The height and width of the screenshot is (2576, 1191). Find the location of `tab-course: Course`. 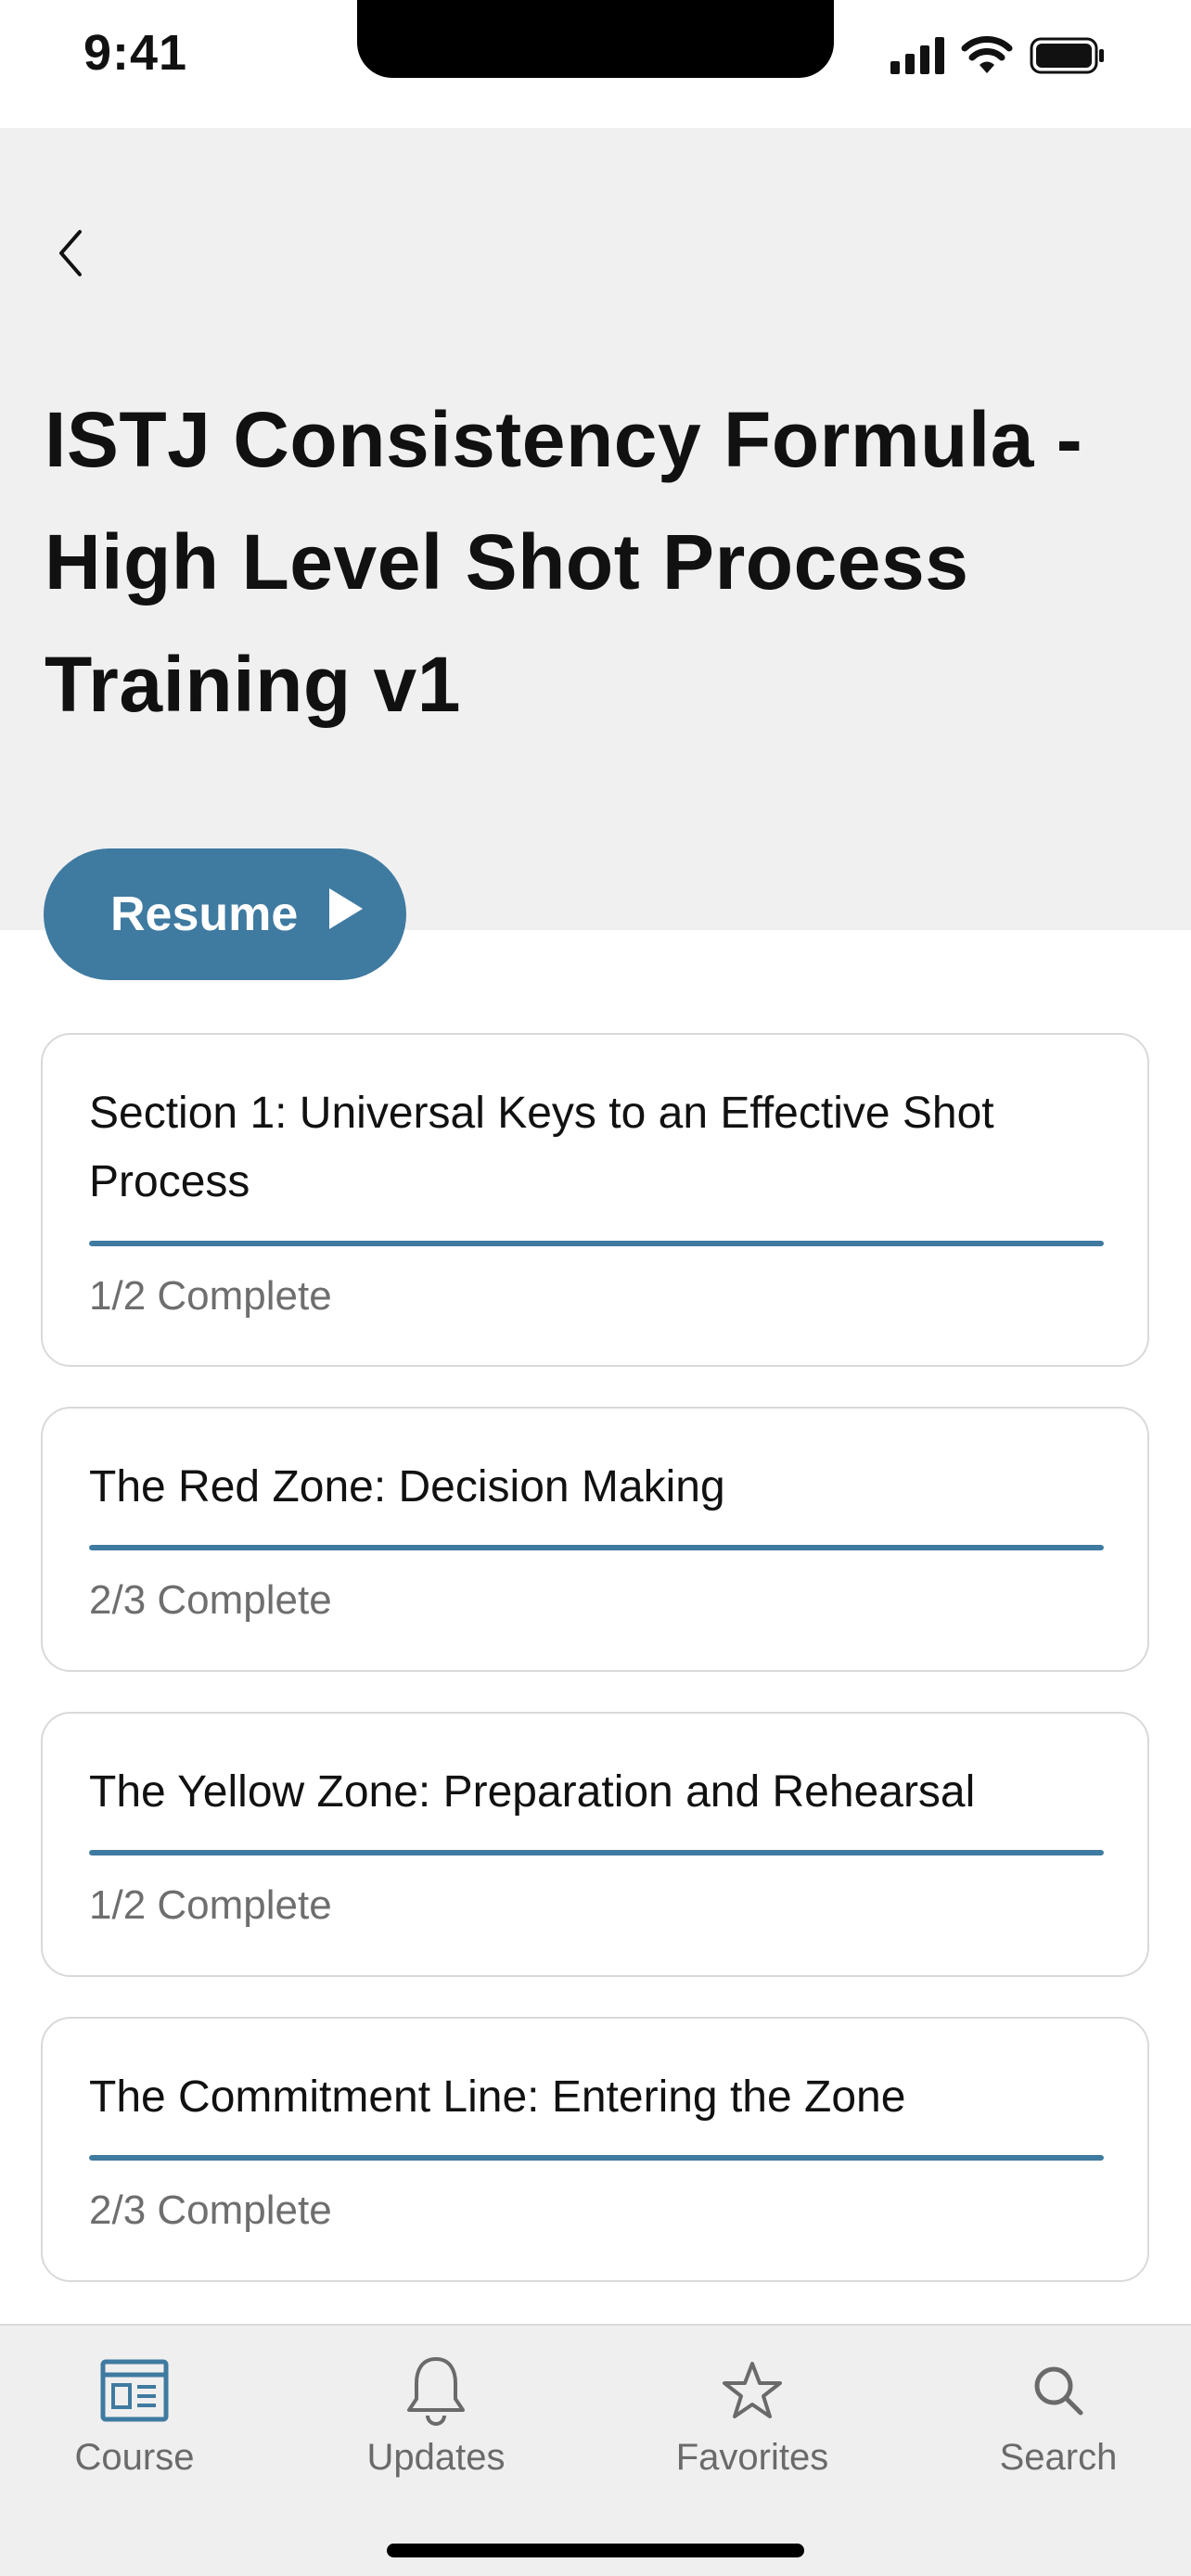

tab-course: Course is located at coordinates (134, 2427).